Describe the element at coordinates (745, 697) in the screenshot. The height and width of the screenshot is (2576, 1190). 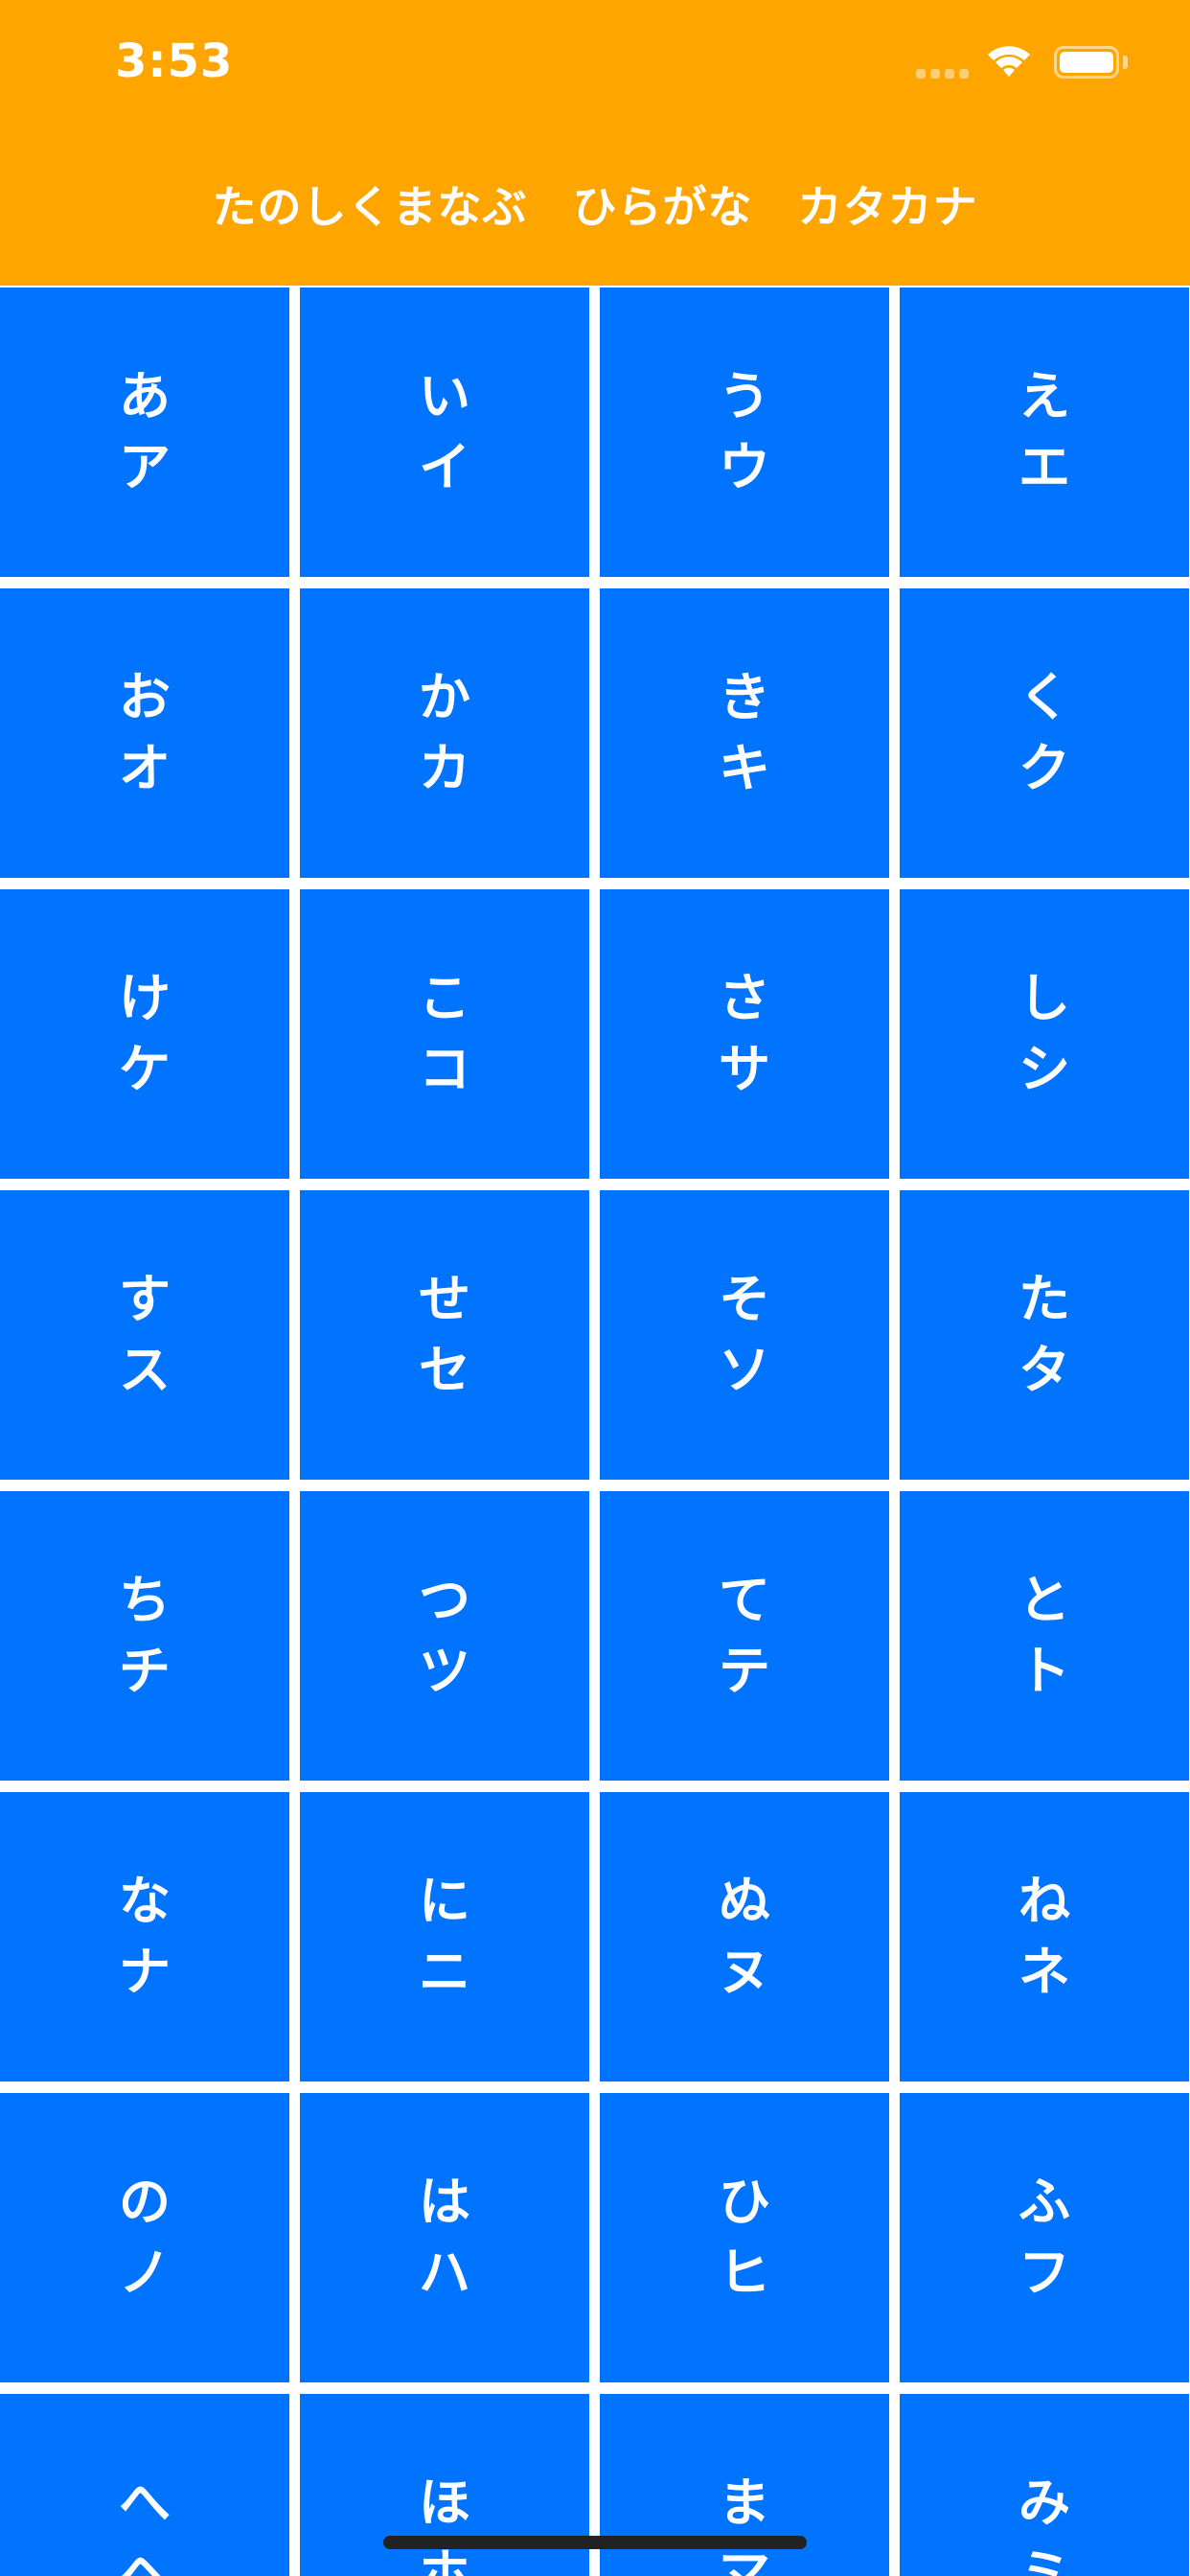
I see `hiragana-label: き` at that location.